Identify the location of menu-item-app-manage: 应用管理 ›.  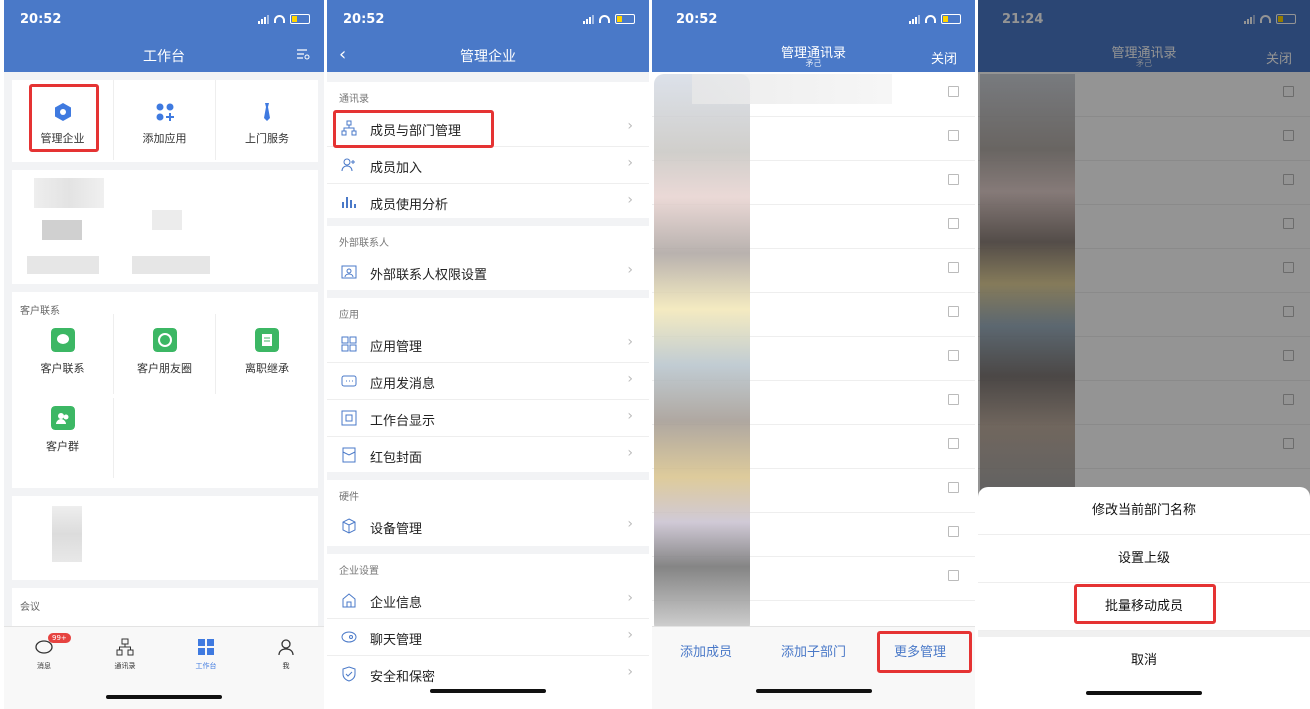
(488, 344).